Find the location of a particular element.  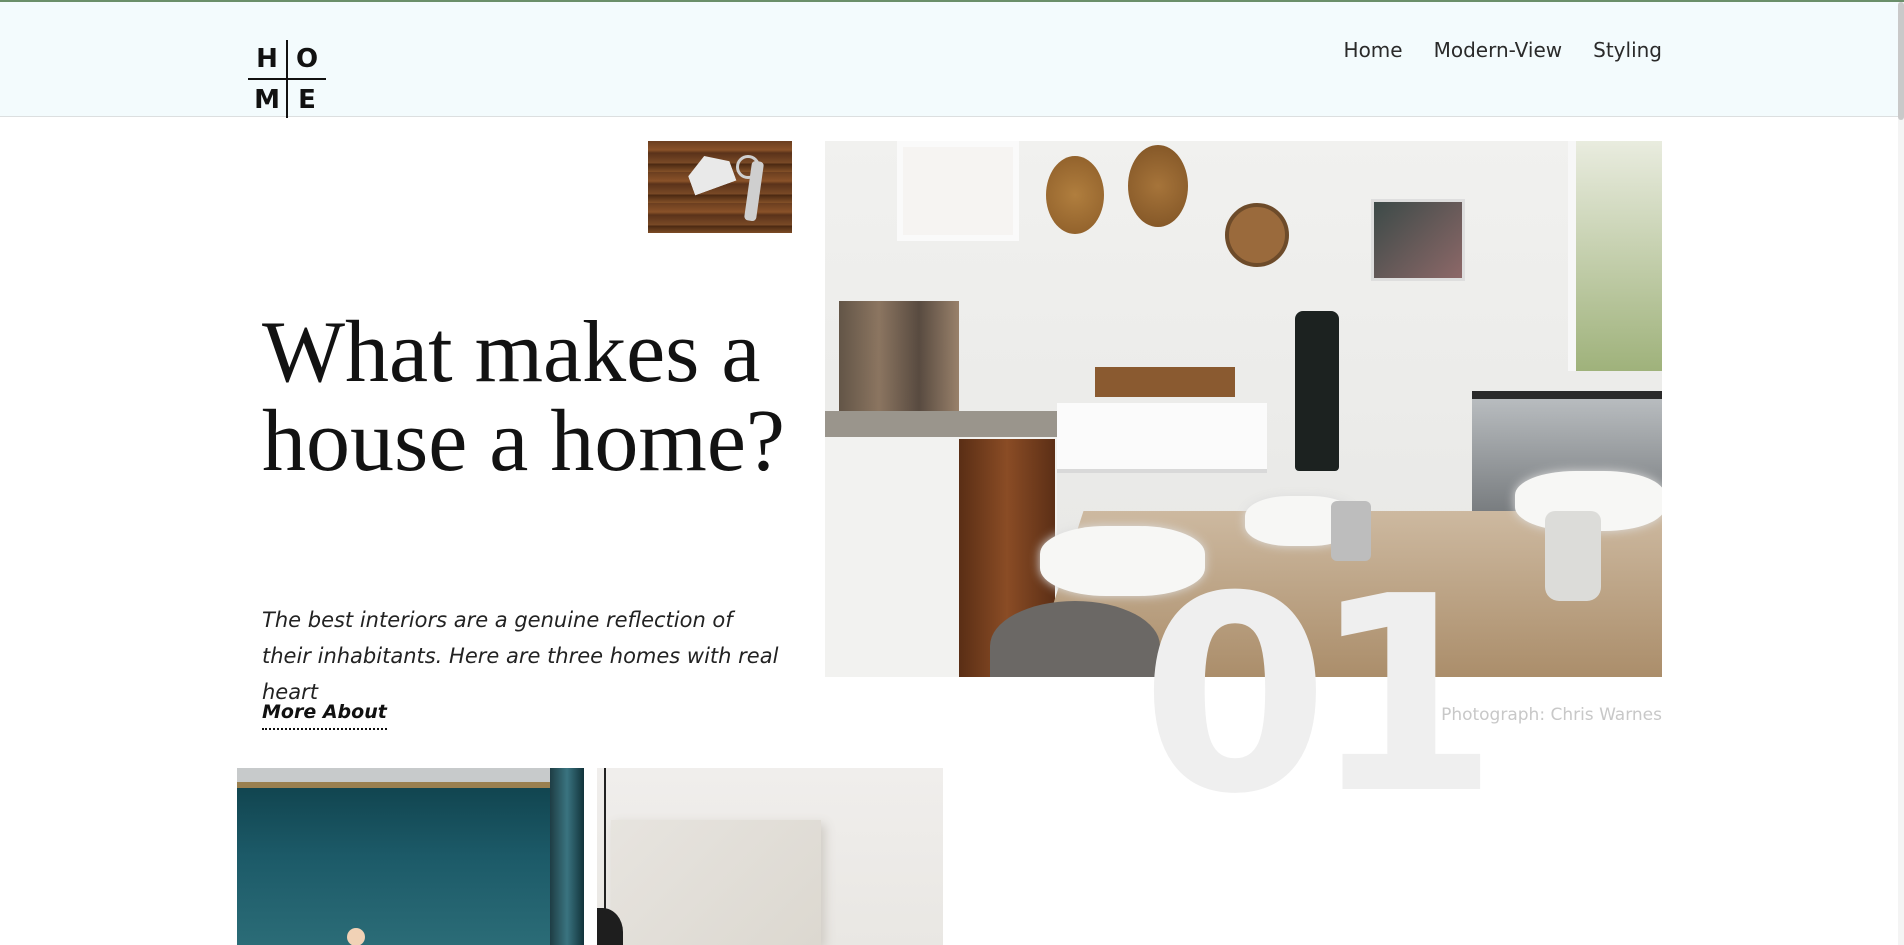

logo-letter: O is located at coordinates (307, 59).